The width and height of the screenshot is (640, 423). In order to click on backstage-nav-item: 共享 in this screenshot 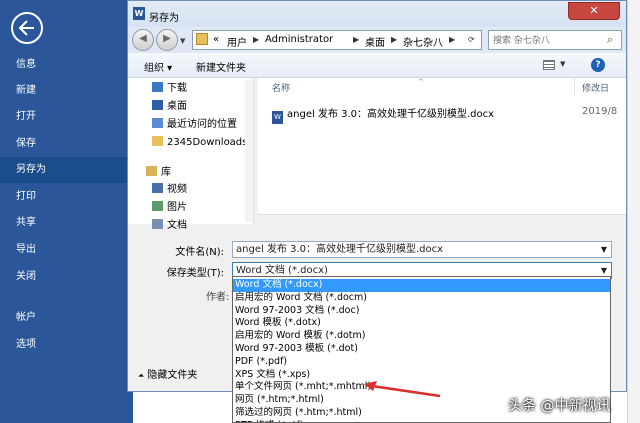, I will do `click(66, 223)`.